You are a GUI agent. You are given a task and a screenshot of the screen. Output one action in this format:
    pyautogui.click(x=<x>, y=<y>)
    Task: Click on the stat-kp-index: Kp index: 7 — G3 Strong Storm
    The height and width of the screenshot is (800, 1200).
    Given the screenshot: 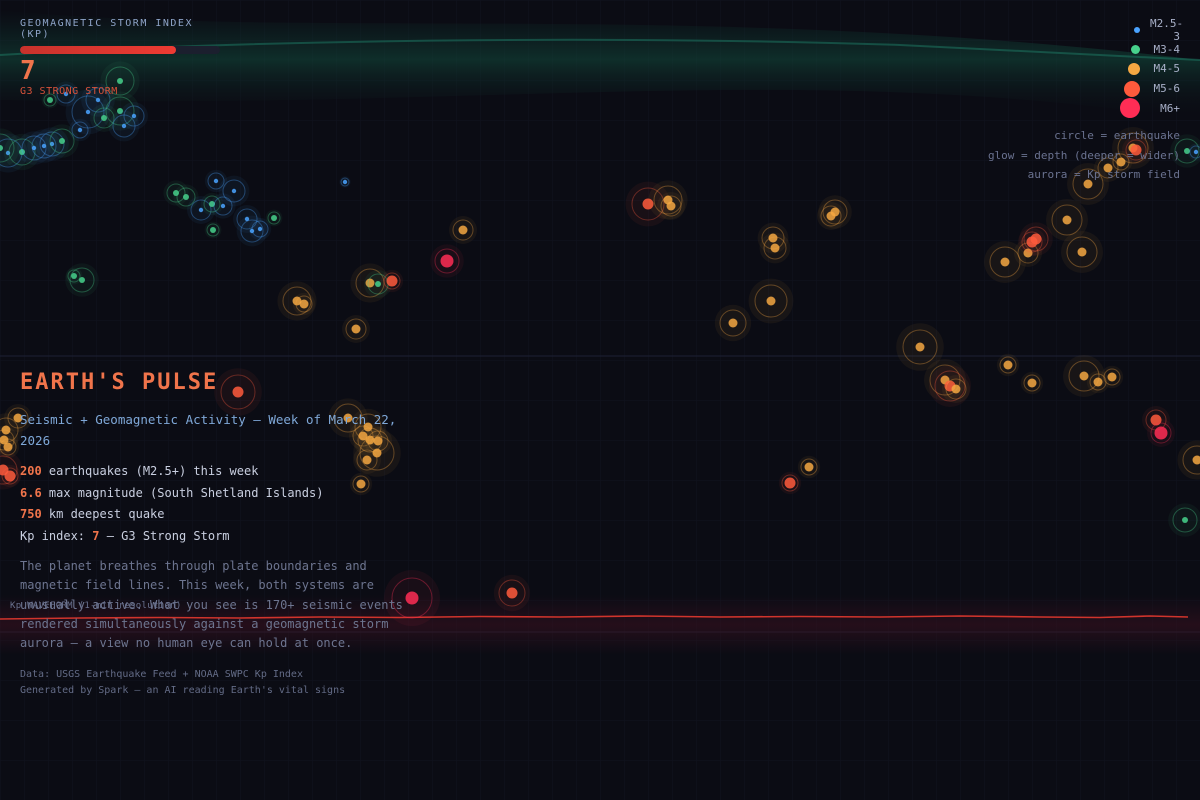 What is the action you would take?
    pyautogui.click(x=215, y=537)
    